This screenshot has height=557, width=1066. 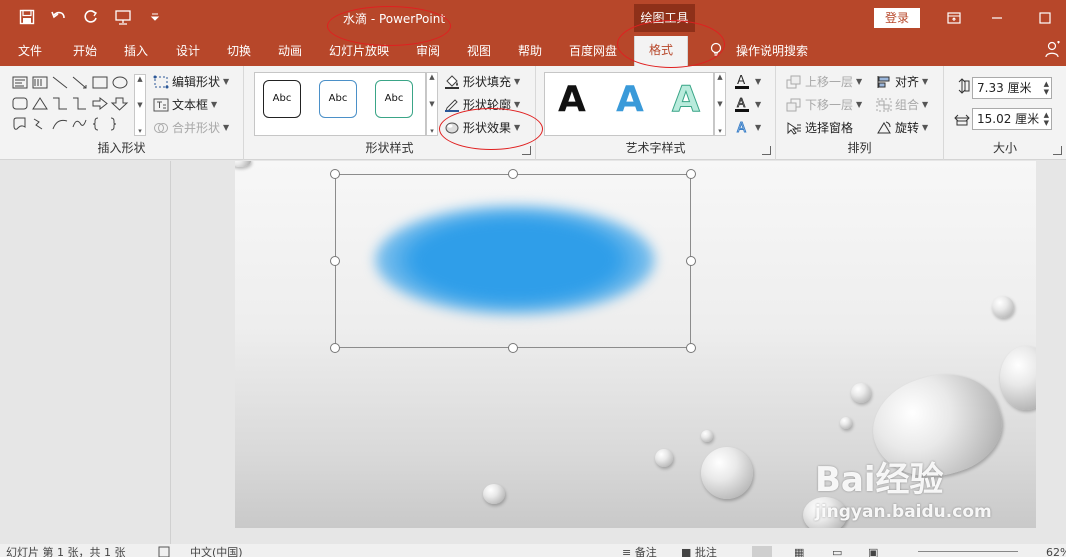 I want to click on height-spinner: ▲ ▼, so click(x=1046, y=88).